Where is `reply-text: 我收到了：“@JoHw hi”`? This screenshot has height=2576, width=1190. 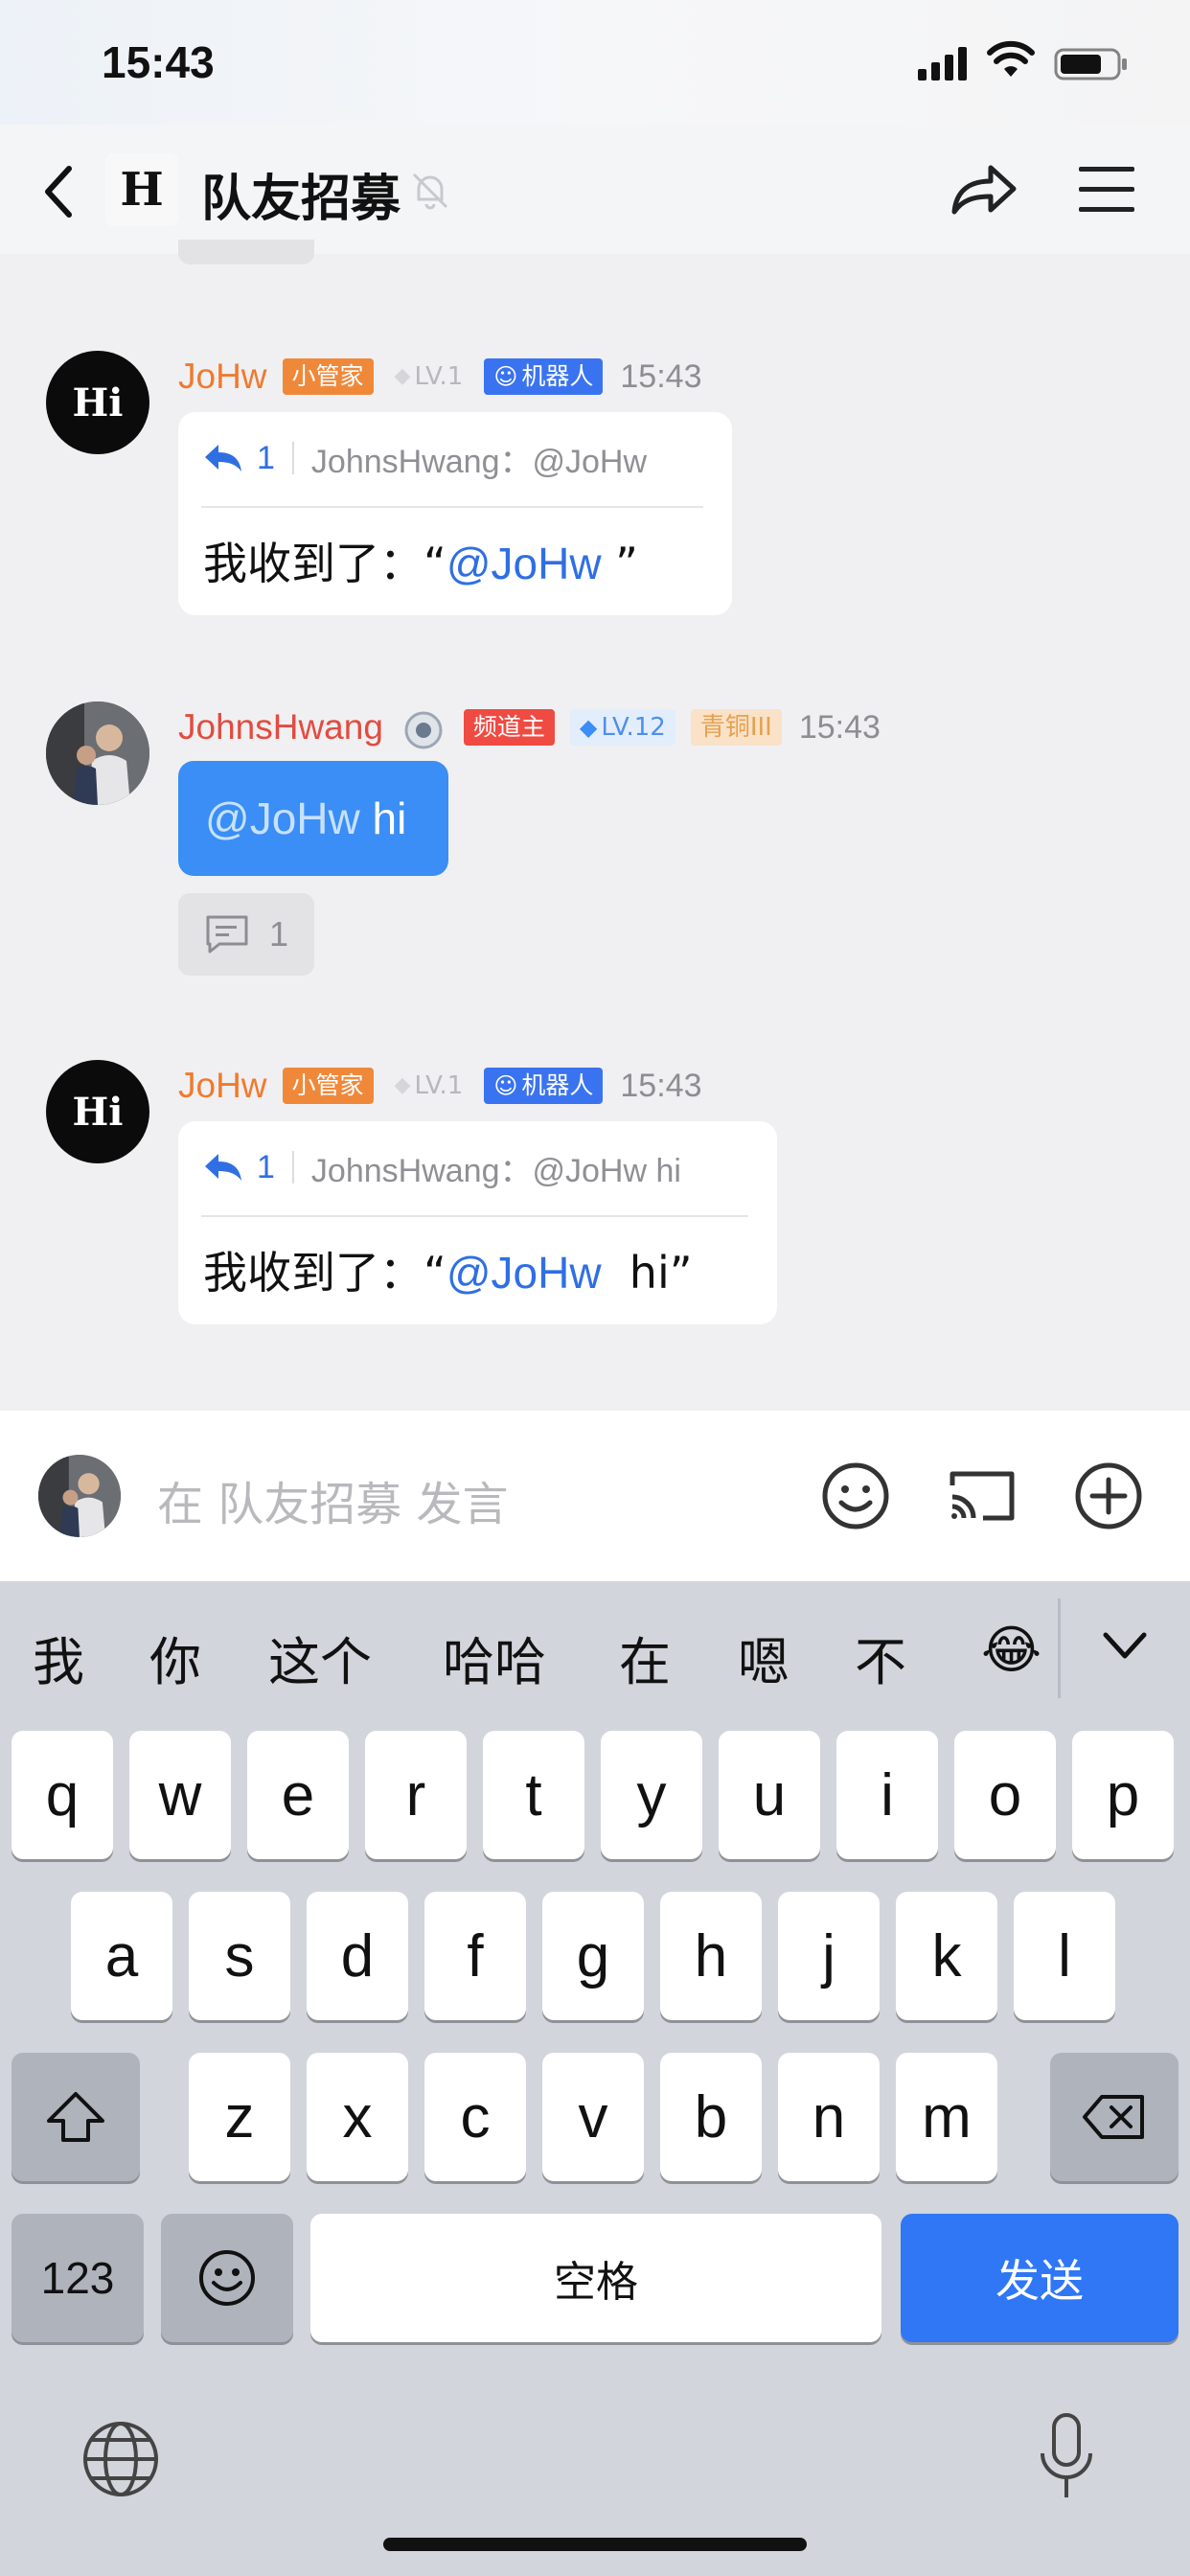 reply-text: 我收到了：“@JoHw hi” is located at coordinates (448, 1269).